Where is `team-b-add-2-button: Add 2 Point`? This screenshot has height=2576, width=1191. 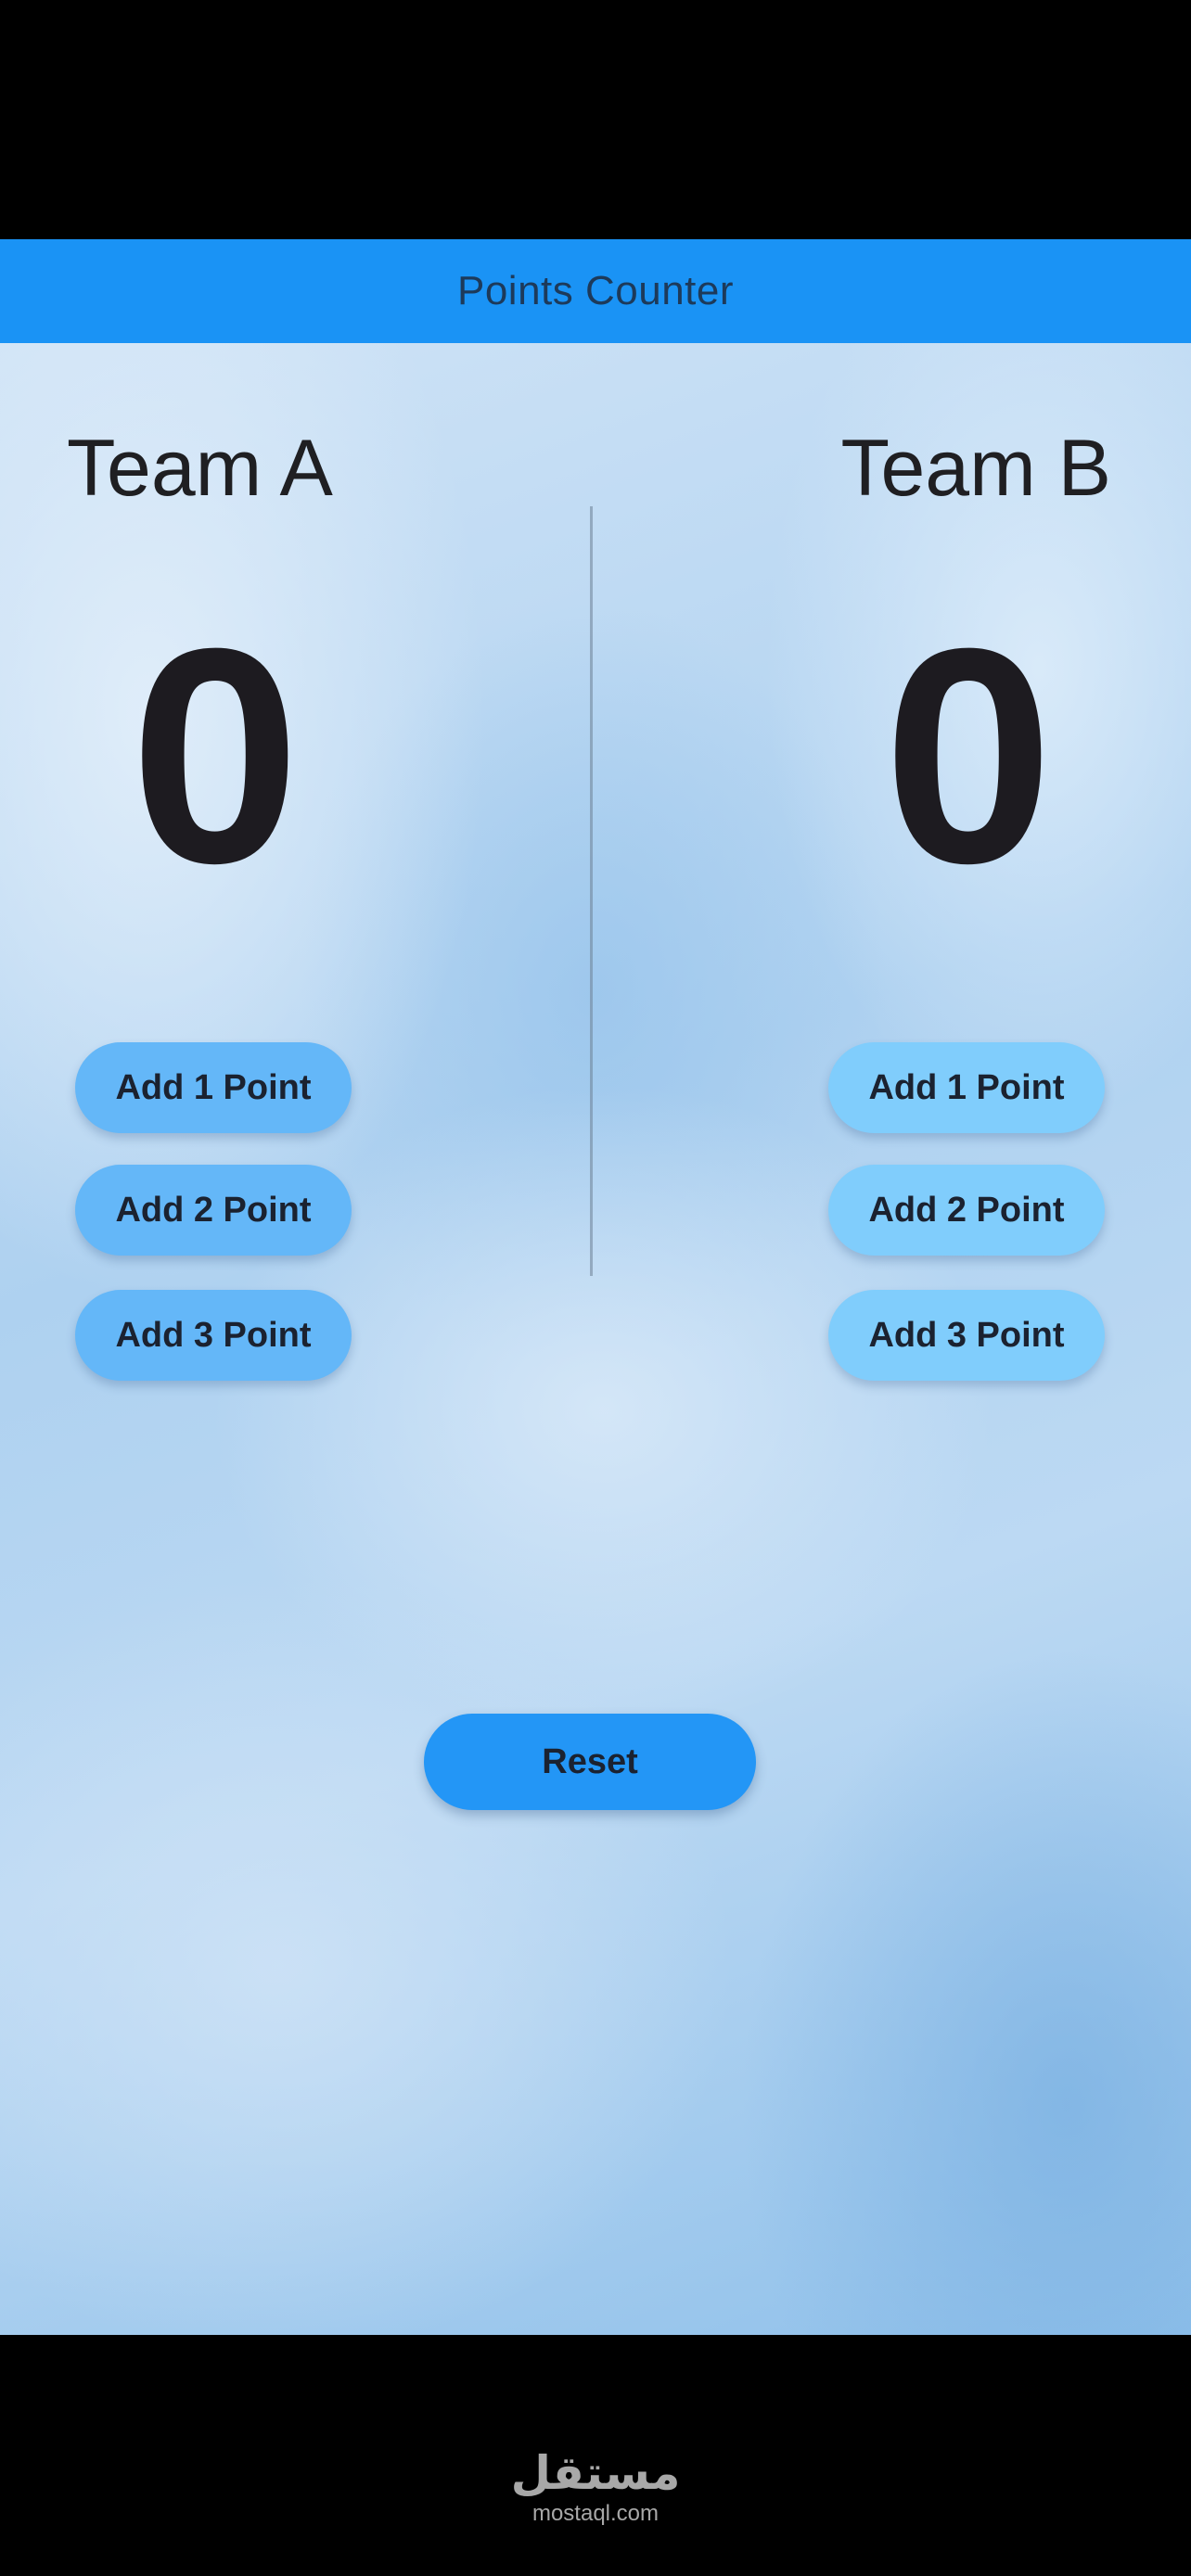 team-b-add-2-button: Add 2 Point is located at coordinates (966, 1210).